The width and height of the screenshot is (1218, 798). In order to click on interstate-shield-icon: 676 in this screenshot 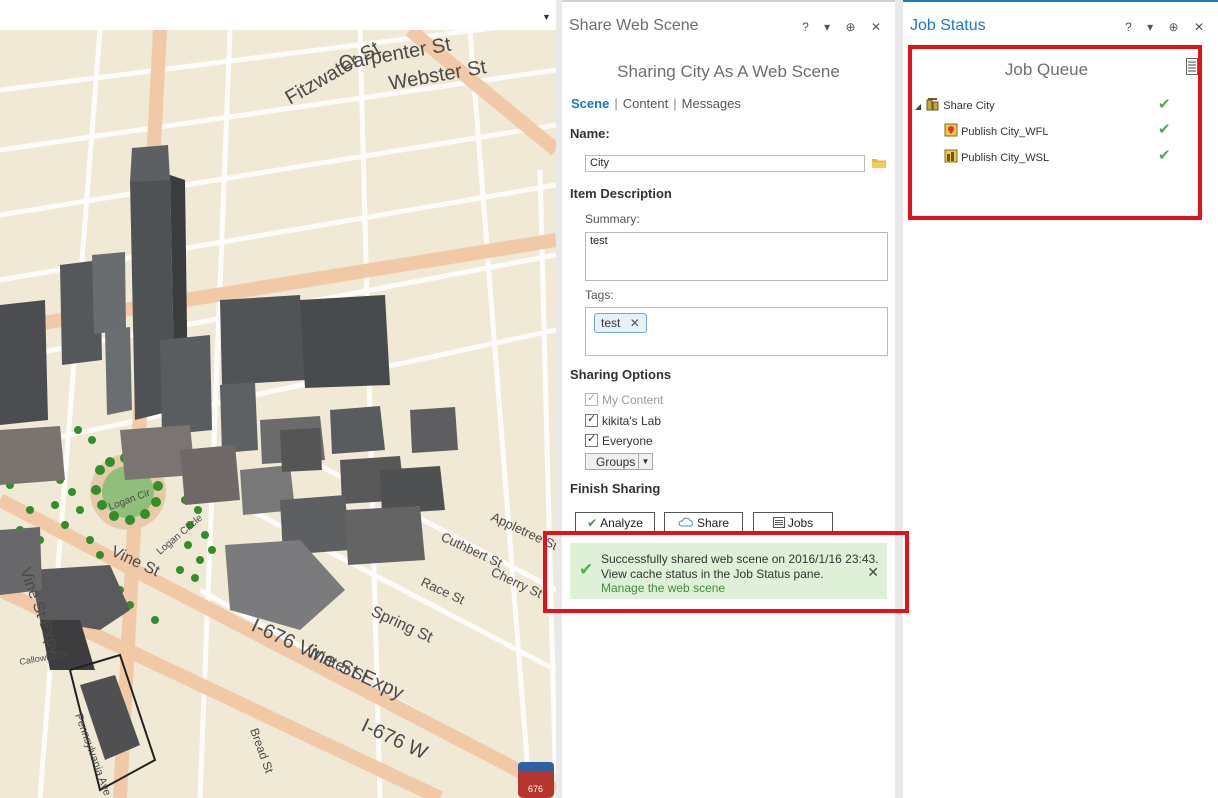, I will do `click(536, 780)`.